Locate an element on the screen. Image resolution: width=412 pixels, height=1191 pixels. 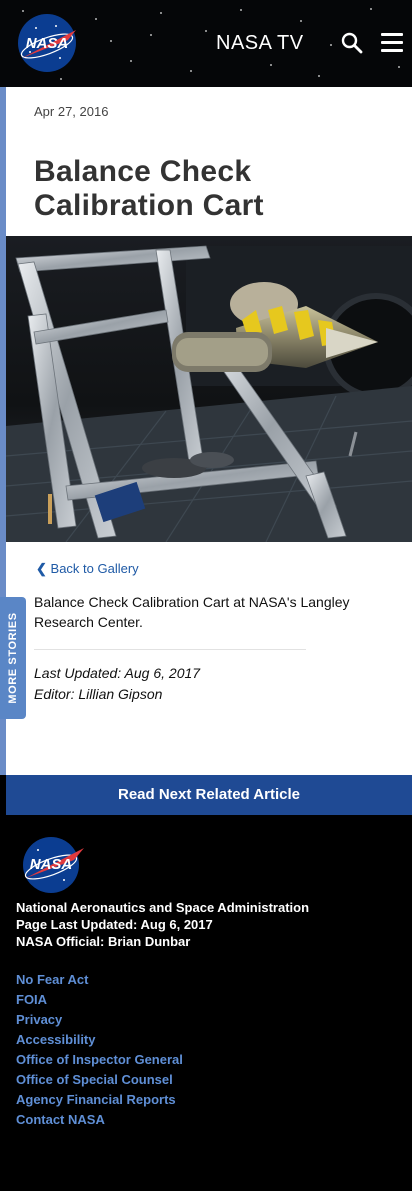
divider is located at coordinates (170, 649).